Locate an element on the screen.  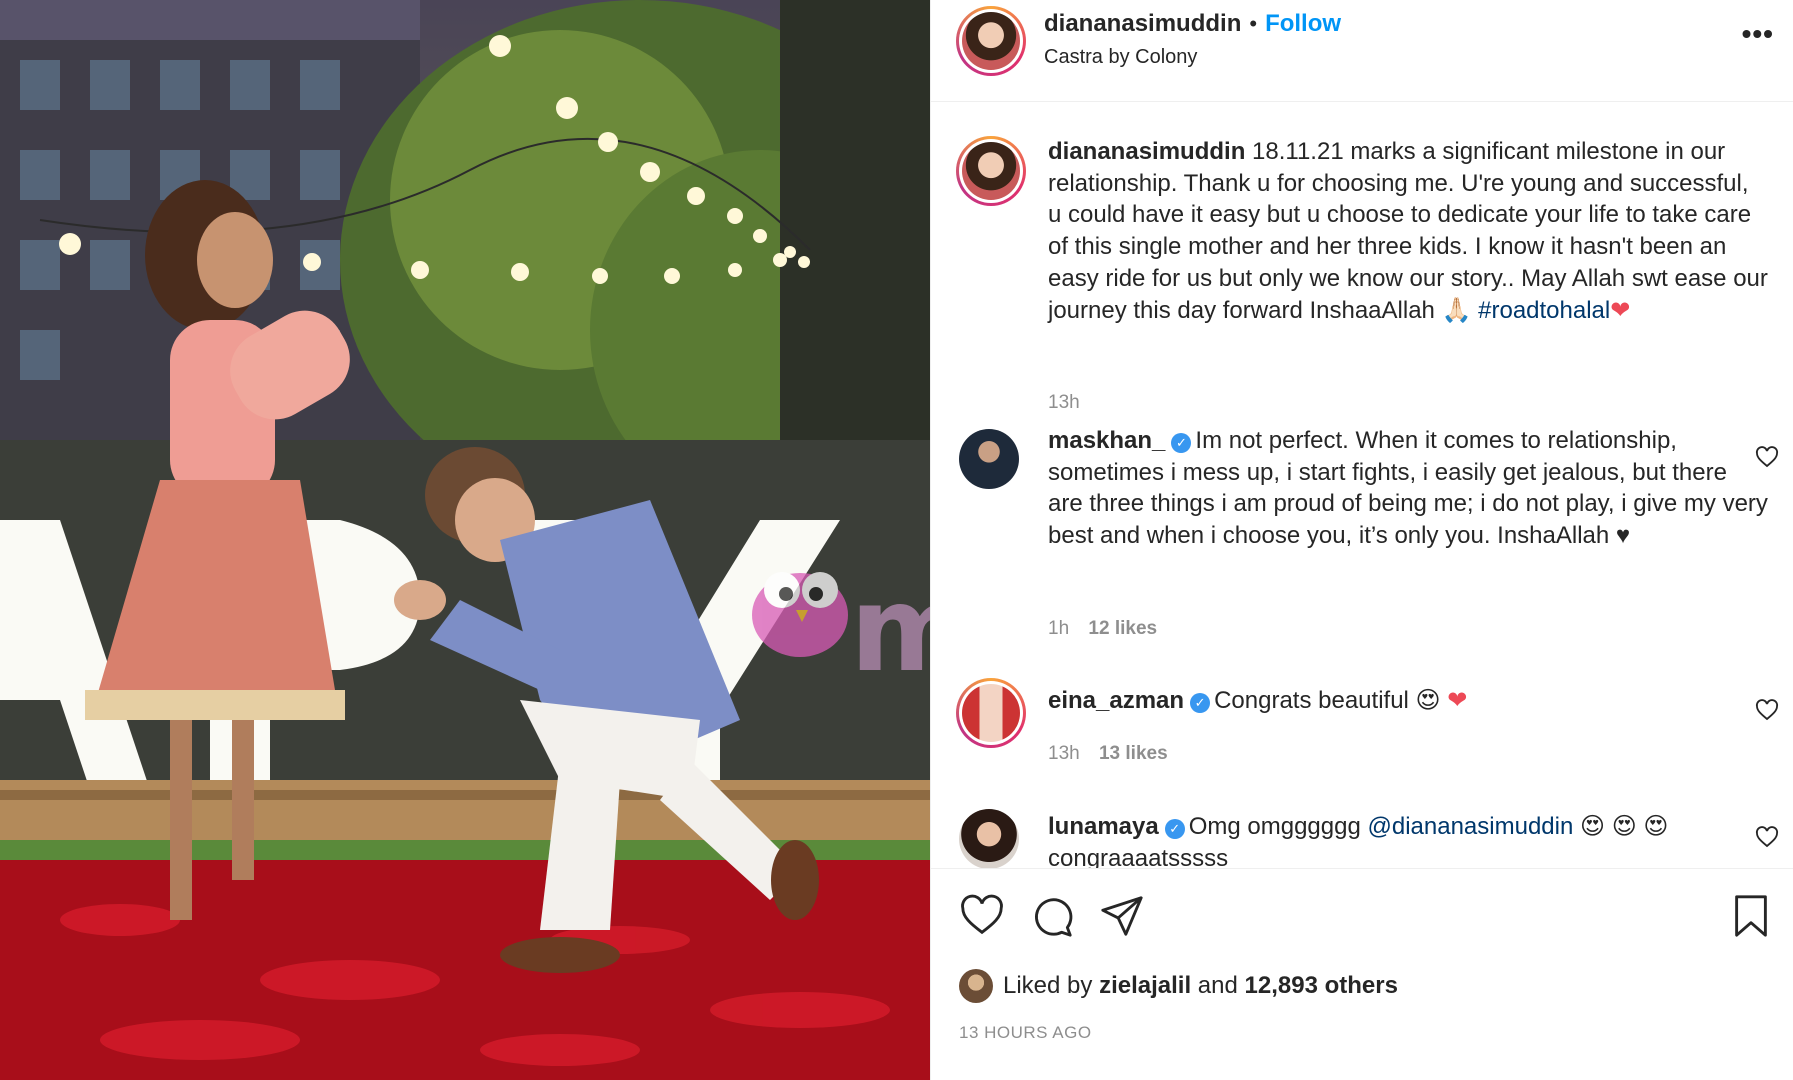
watermark-text: murai is located at coordinates (890, 629).